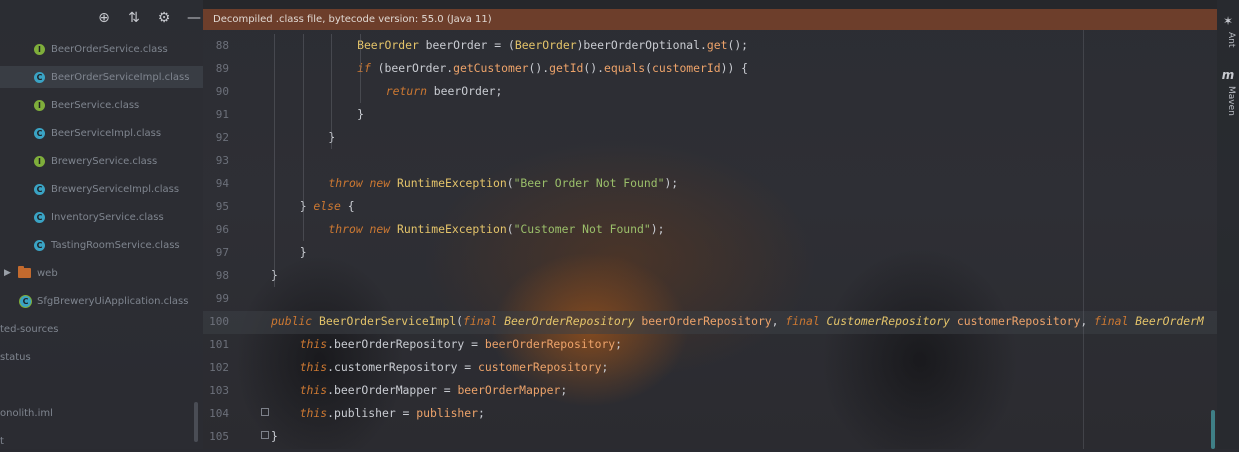 The height and width of the screenshot is (452, 1239). What do you see at coordinates (710, 4) in the screenshot?
I see `editor-tab-strip` at bounding box center [710, 4].